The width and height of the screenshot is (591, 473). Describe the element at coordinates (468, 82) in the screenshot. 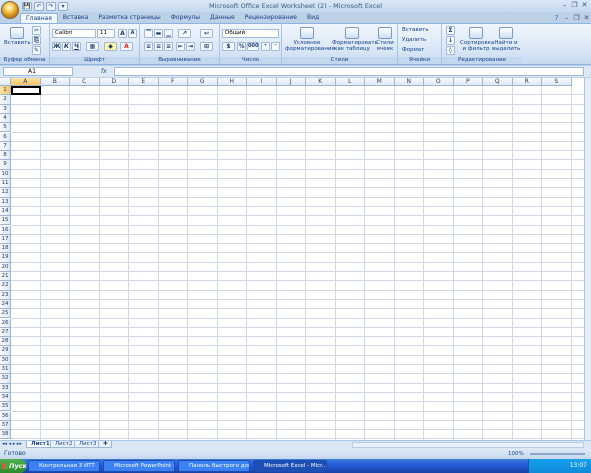

I see `column-header: P` at that location.